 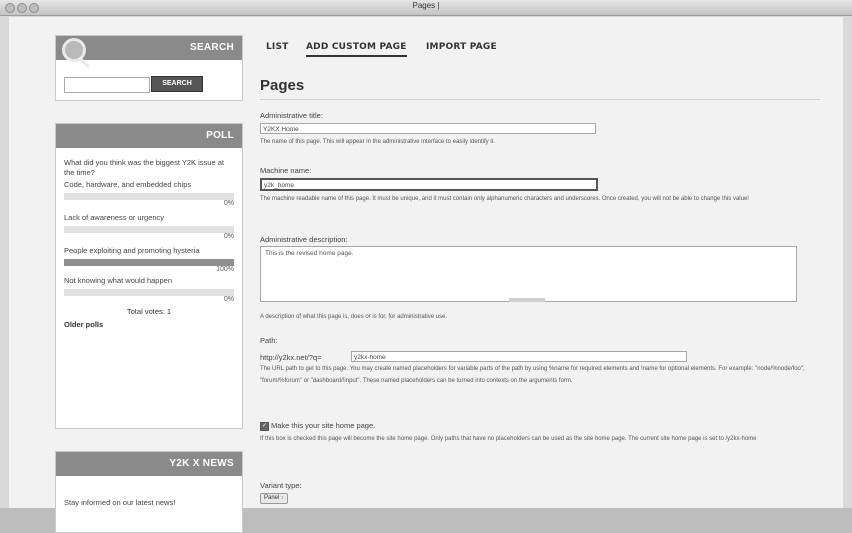 What do you see at coordinates (149, 49) in the screenshot?
I see `search-block-header: SEARCH` at bounding box center [149, 49].